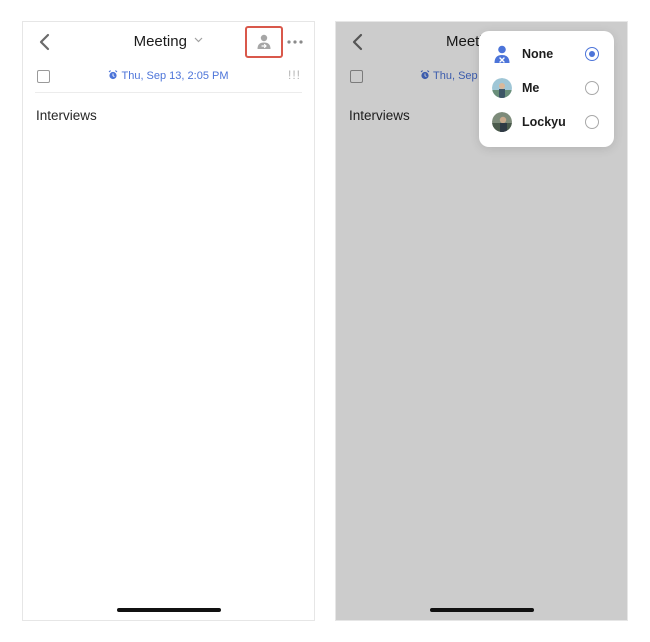  What do you see at coordinates (66, 115) in the screenshot?
I see `task-content: Interviews` at bounding box center [66, 115].